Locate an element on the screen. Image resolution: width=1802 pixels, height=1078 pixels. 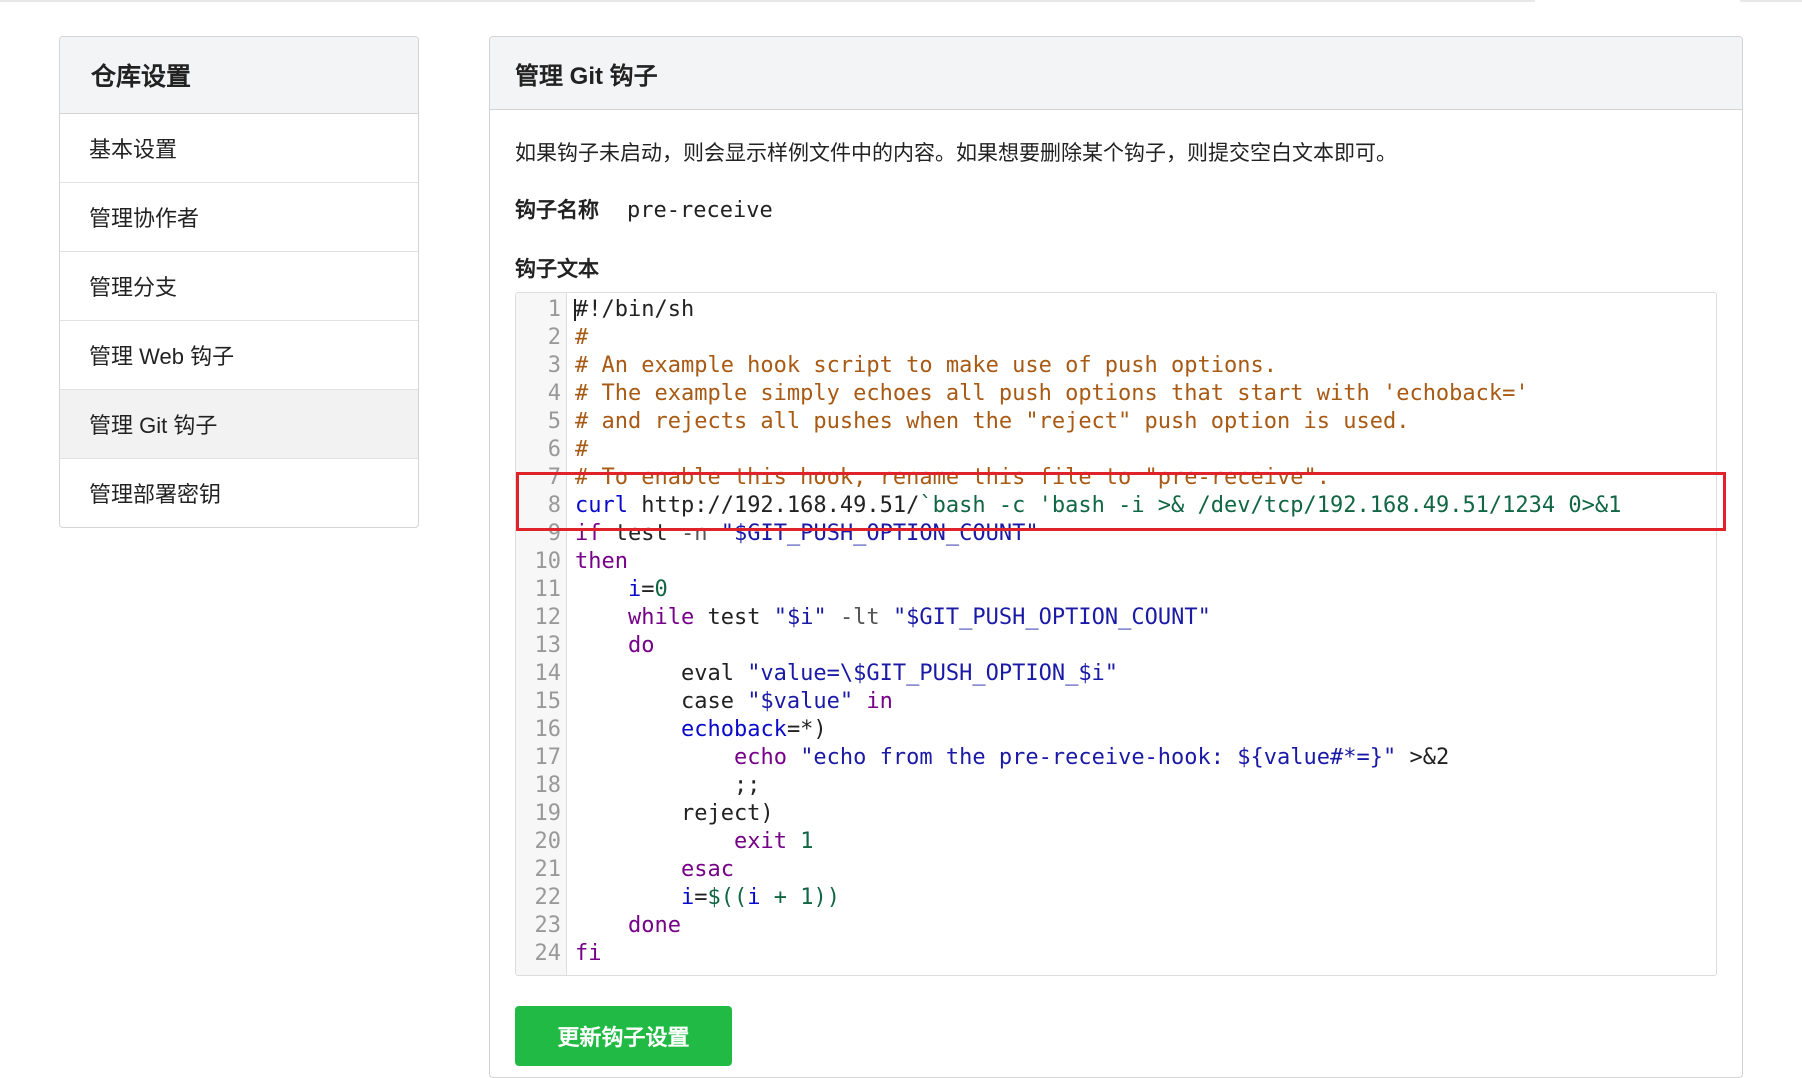
code-token: then is located at coordinates (601, 561).